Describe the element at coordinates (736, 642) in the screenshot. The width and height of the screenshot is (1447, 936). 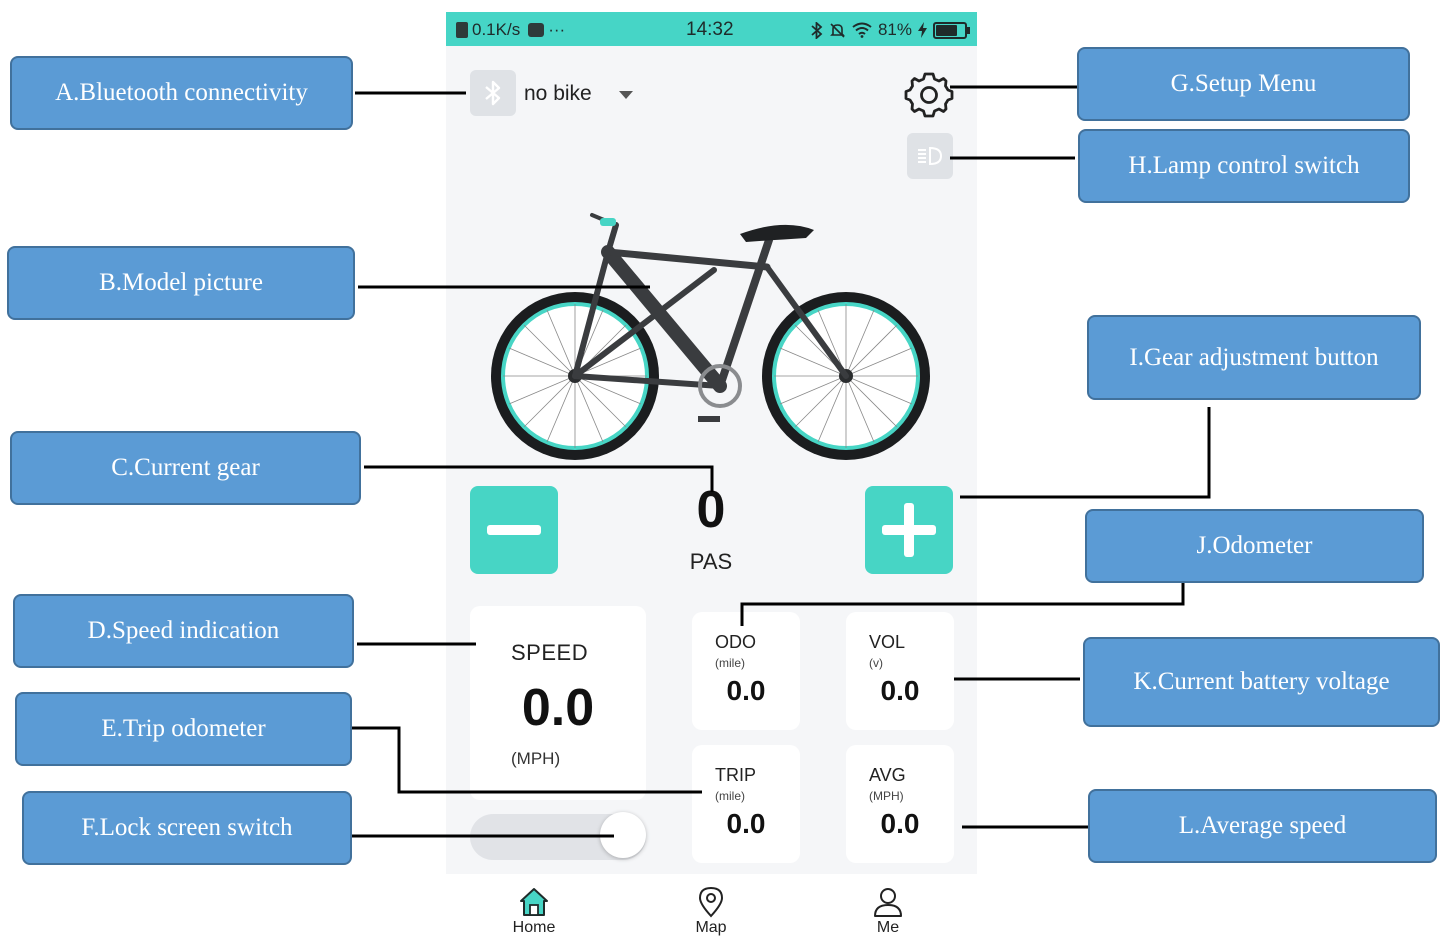
I see `odo-title: ODO` at that location.